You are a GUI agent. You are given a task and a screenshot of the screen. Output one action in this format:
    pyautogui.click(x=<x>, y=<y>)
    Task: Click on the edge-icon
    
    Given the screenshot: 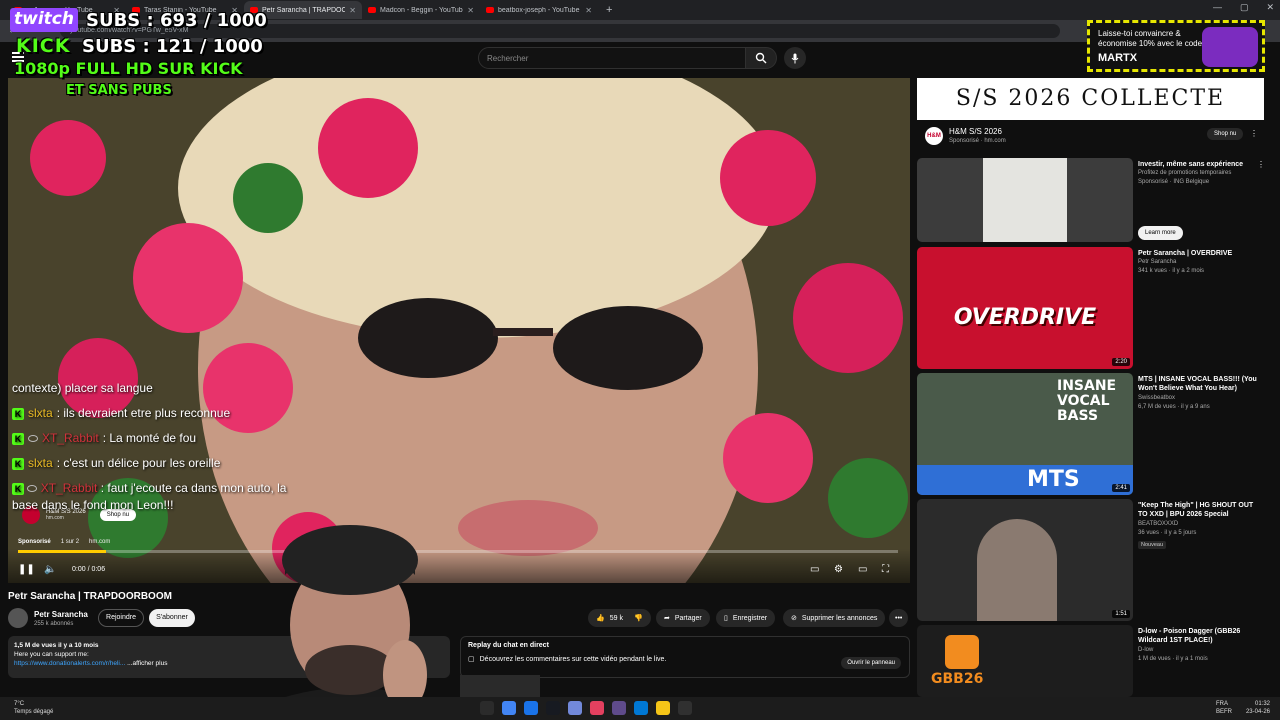 What is the action you would take?
    pyautogui.click(x=641, y=708)
    